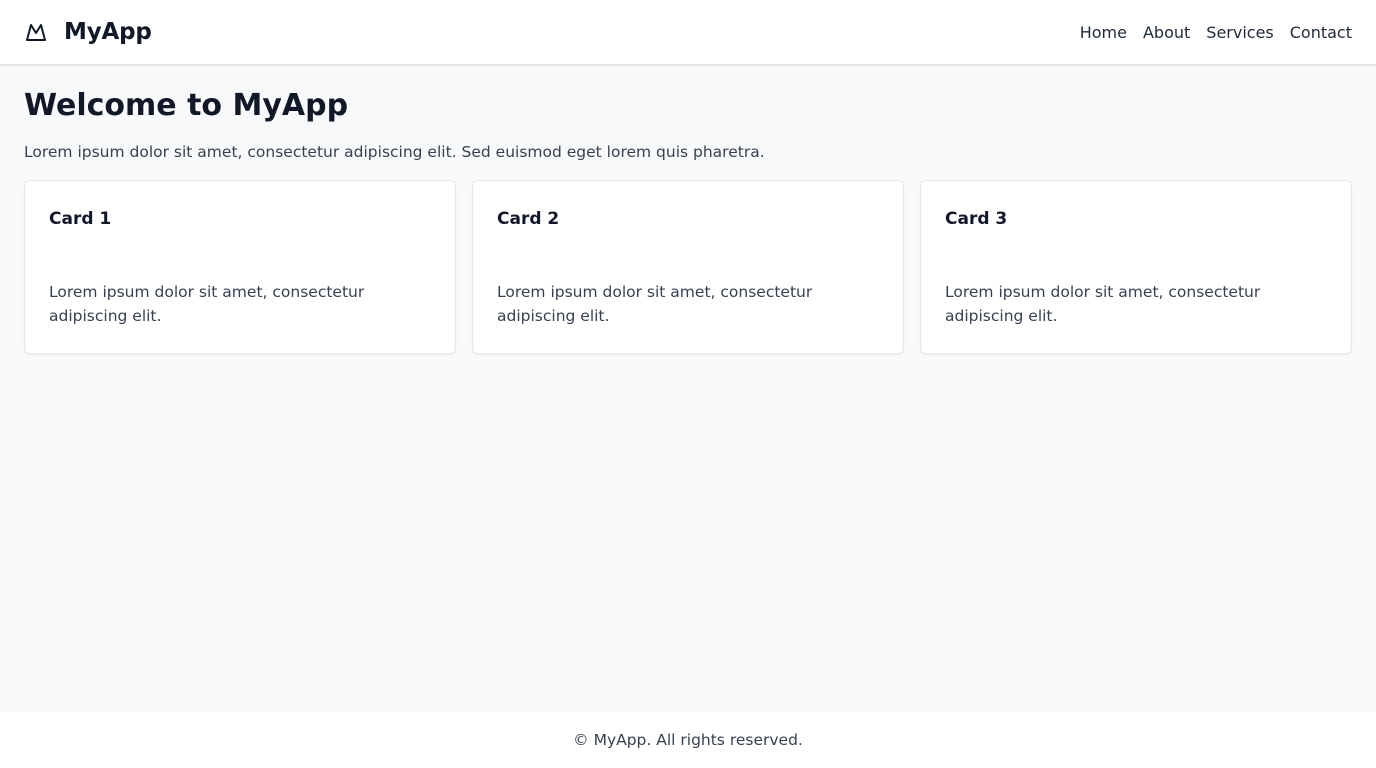 Image resolution: width=1376 pixels, height=768 pixels. Describe the element at coordinates (688, 32) in the screenshot. I see `top-navbar: MyApp Home About Services Contact` at that location.